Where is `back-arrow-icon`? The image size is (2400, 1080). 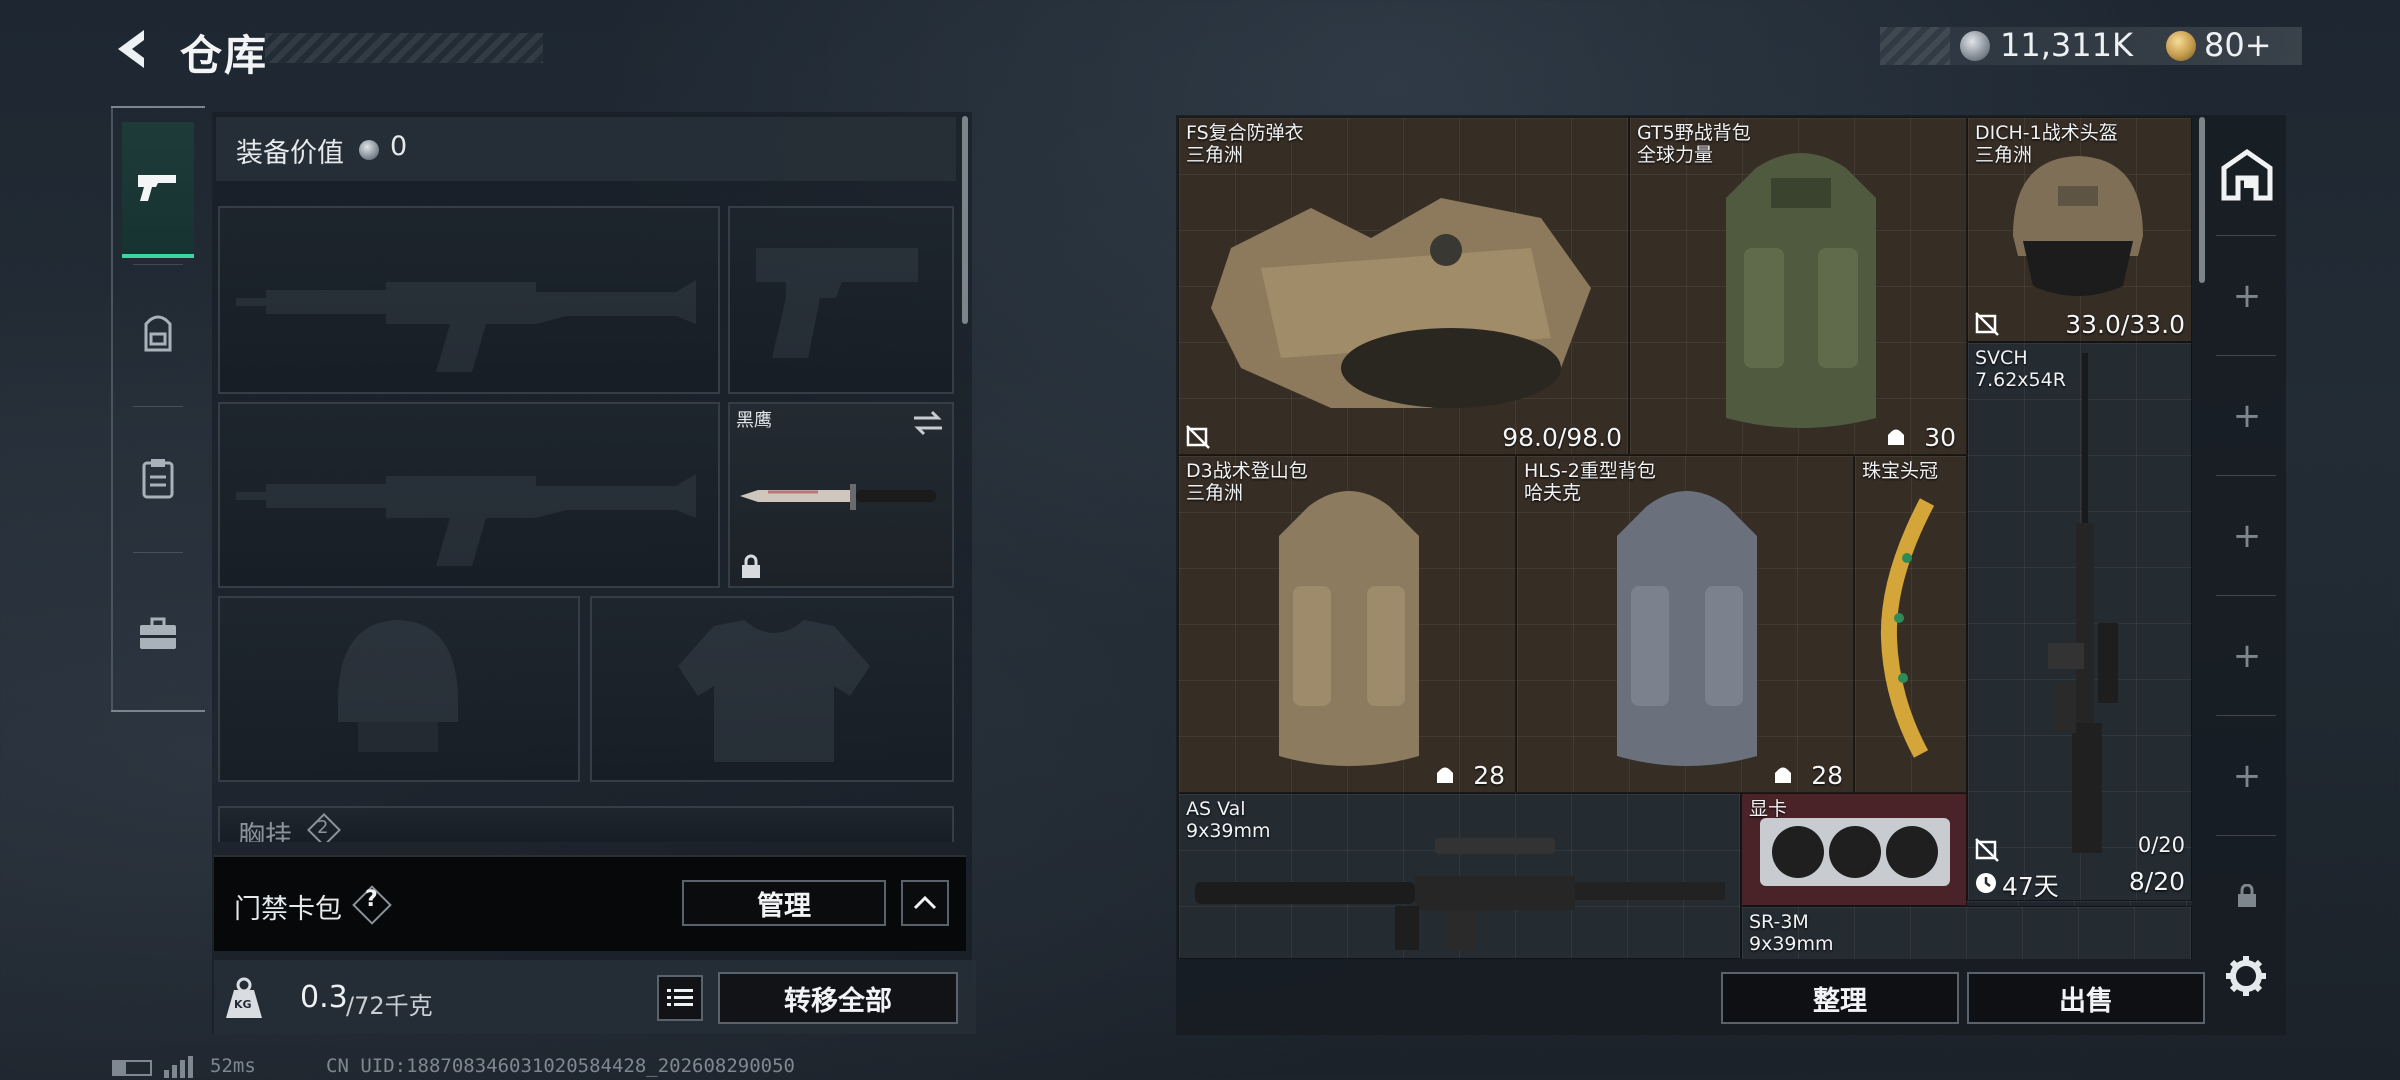 back-arrow-icon is located at coordinates (131, 49).